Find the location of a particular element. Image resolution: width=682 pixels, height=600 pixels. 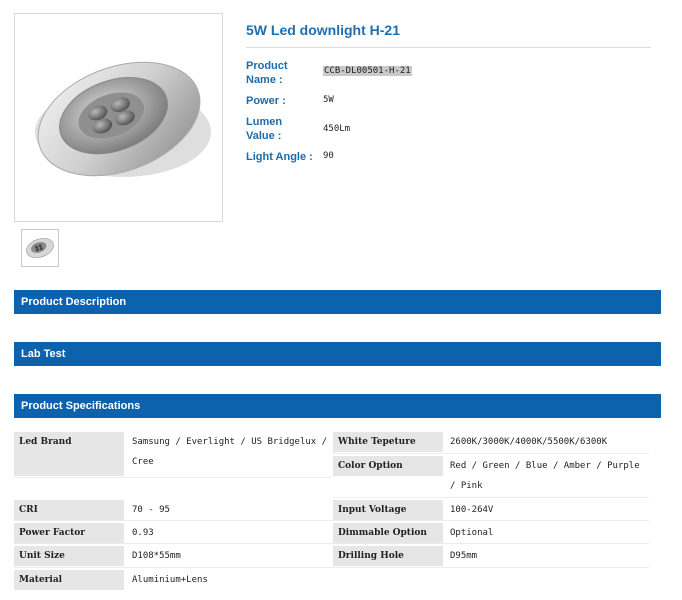

title-divider is located at coordinates (448, 47).